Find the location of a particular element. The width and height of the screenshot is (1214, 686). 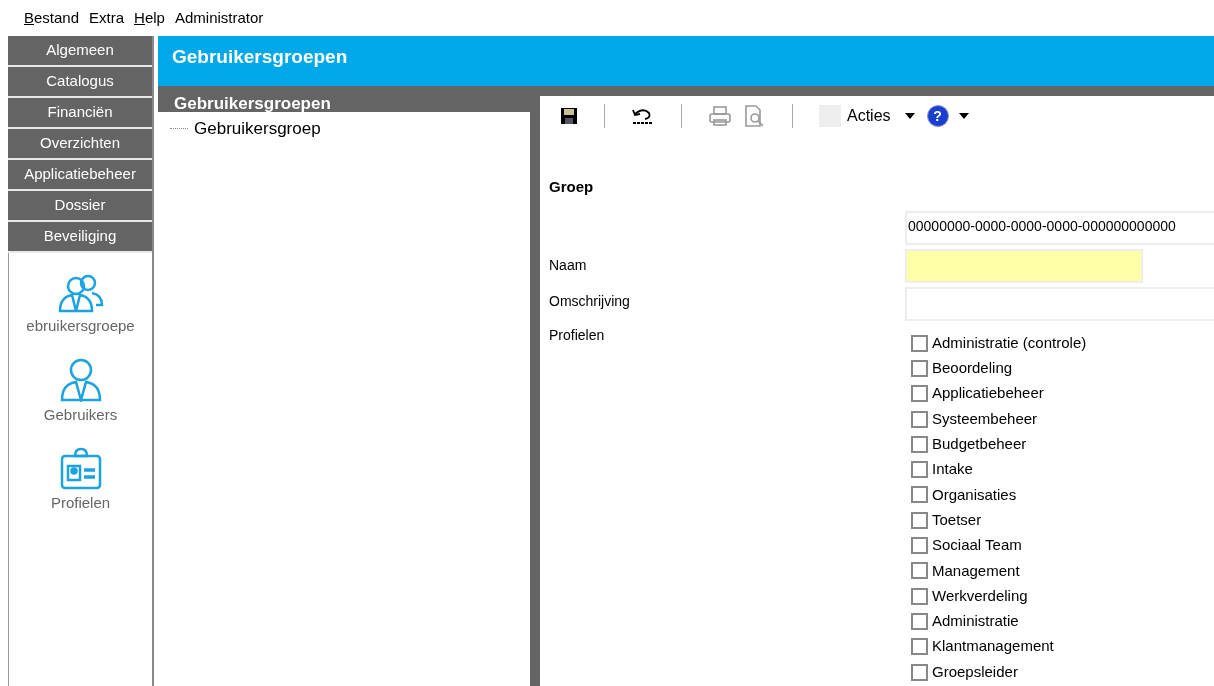

module-item: ebruikersgroepe is located at coordinates (80, 326).